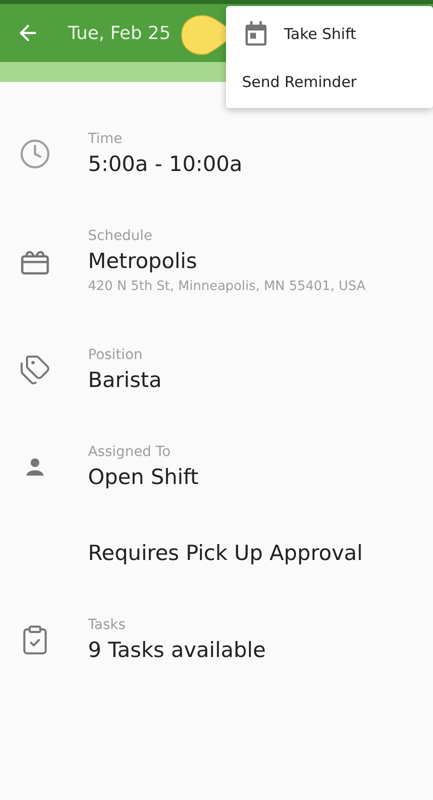 This screenshot has height=800, width=433. Describe the element at coordinates (130, 452) in the screenshot. I see `field-label: Assigned To` at that location.